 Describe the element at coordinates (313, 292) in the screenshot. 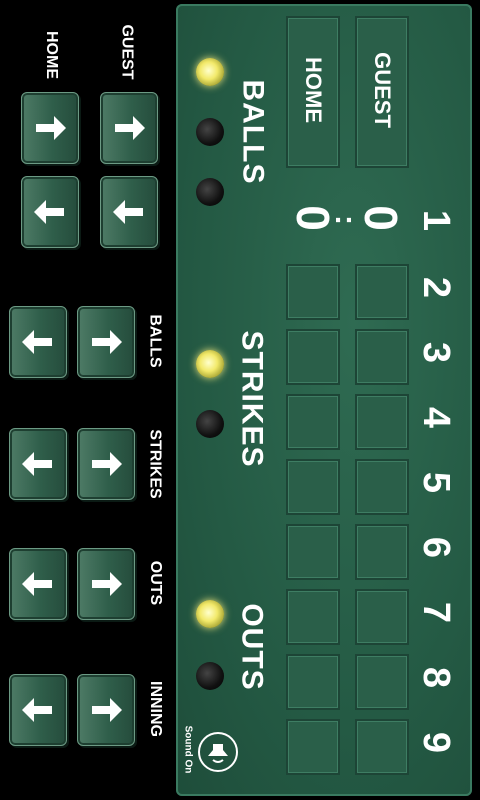

I see `home-inning-2-panel` at that location.